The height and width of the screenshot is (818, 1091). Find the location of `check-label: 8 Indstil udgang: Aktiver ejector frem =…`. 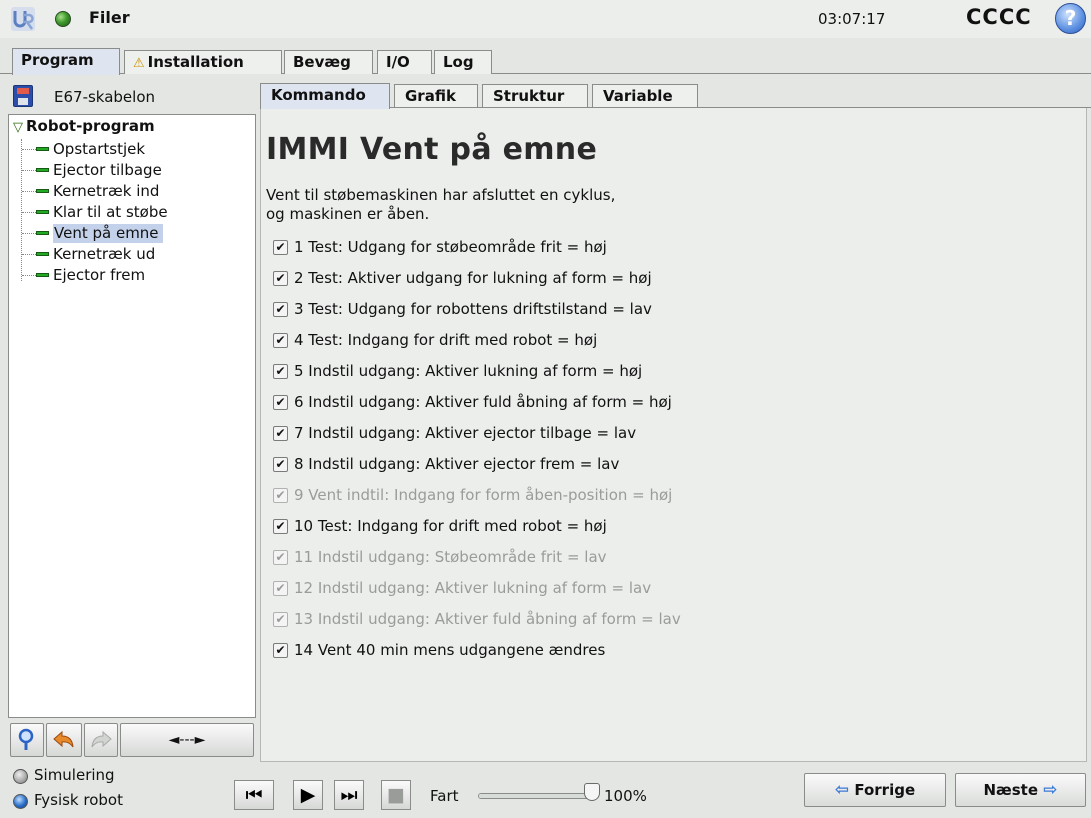

check-label: 8 Indstil udgang: Aktiver ejector frem =… is located at coordinates (457, 464).